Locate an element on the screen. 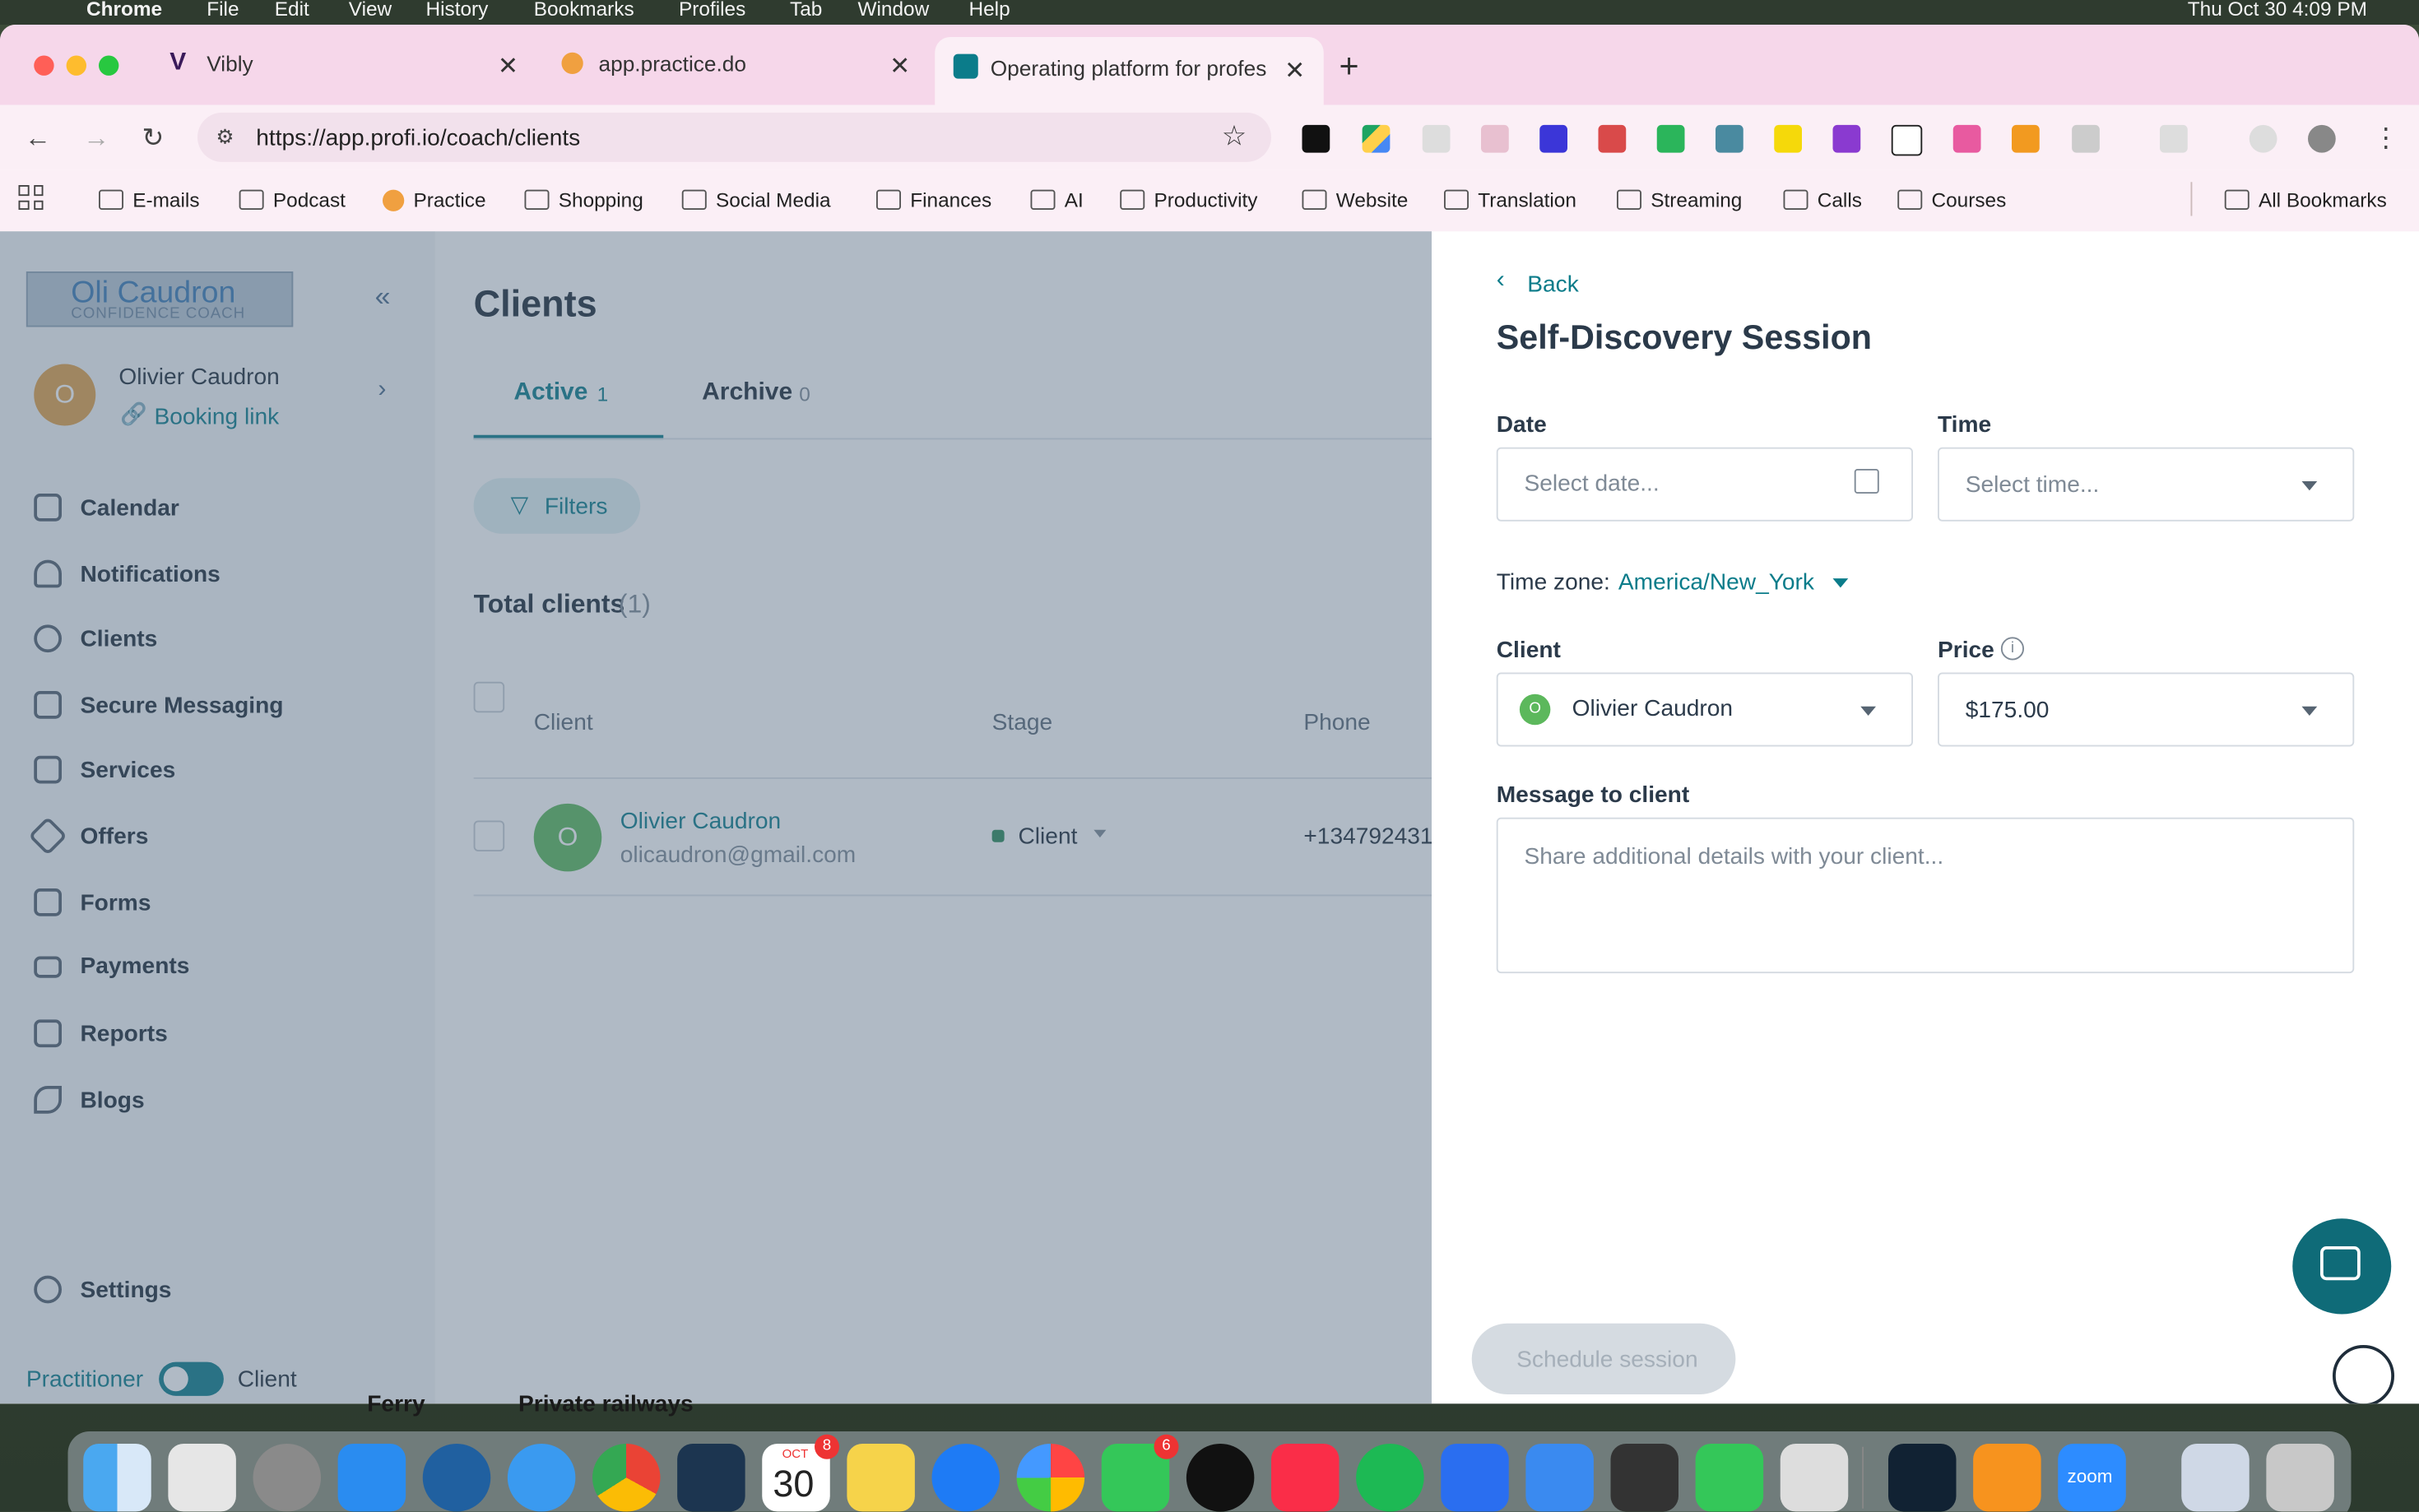  app-wave-icon is located at coordinates (711, 1478).